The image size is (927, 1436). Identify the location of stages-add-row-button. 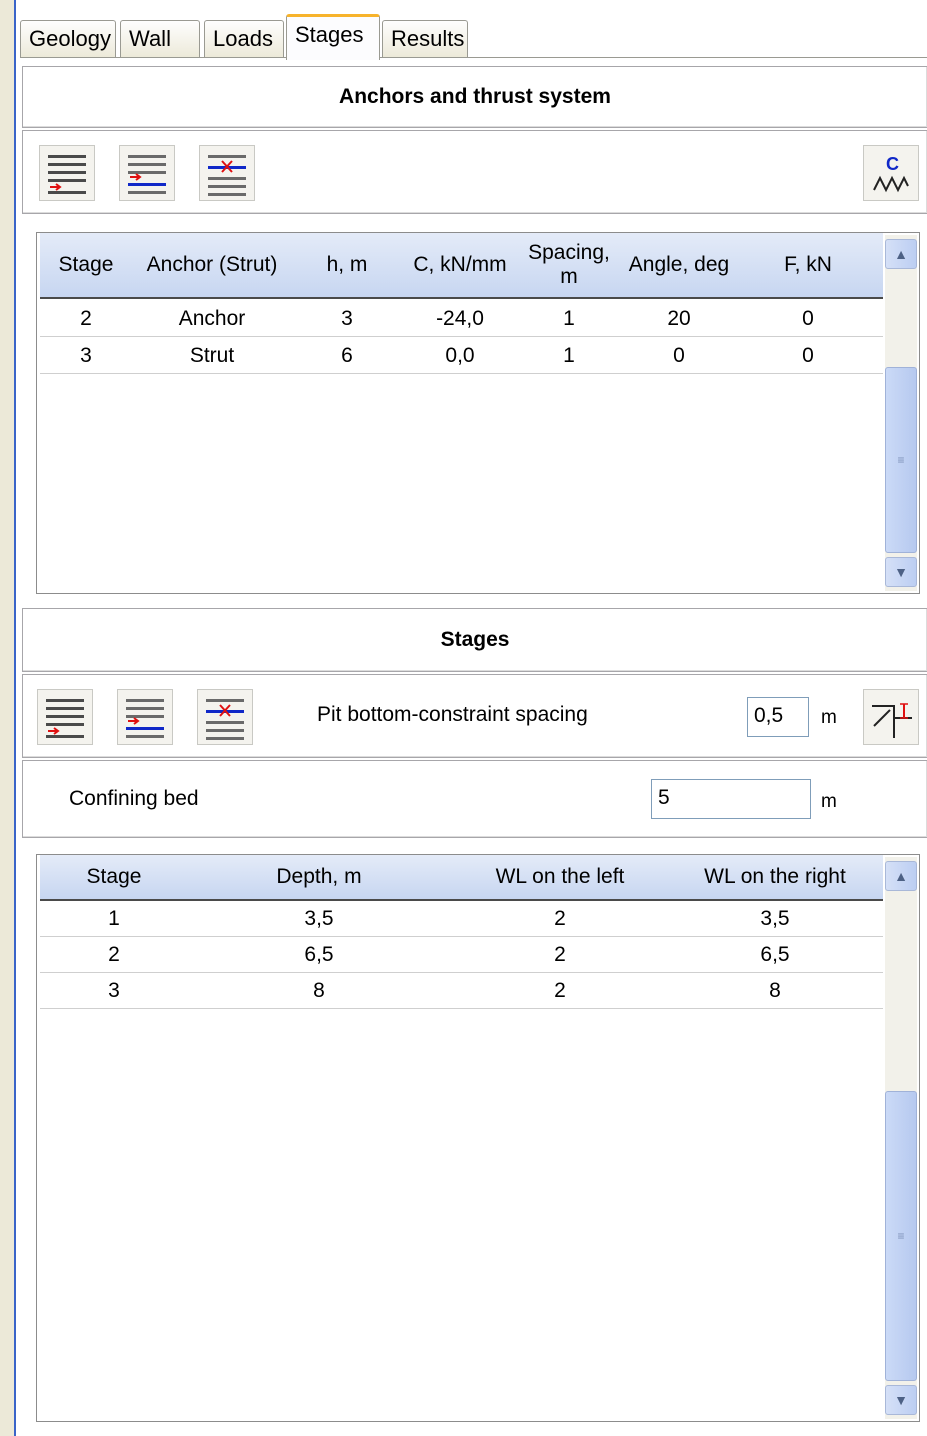
(65, 717).